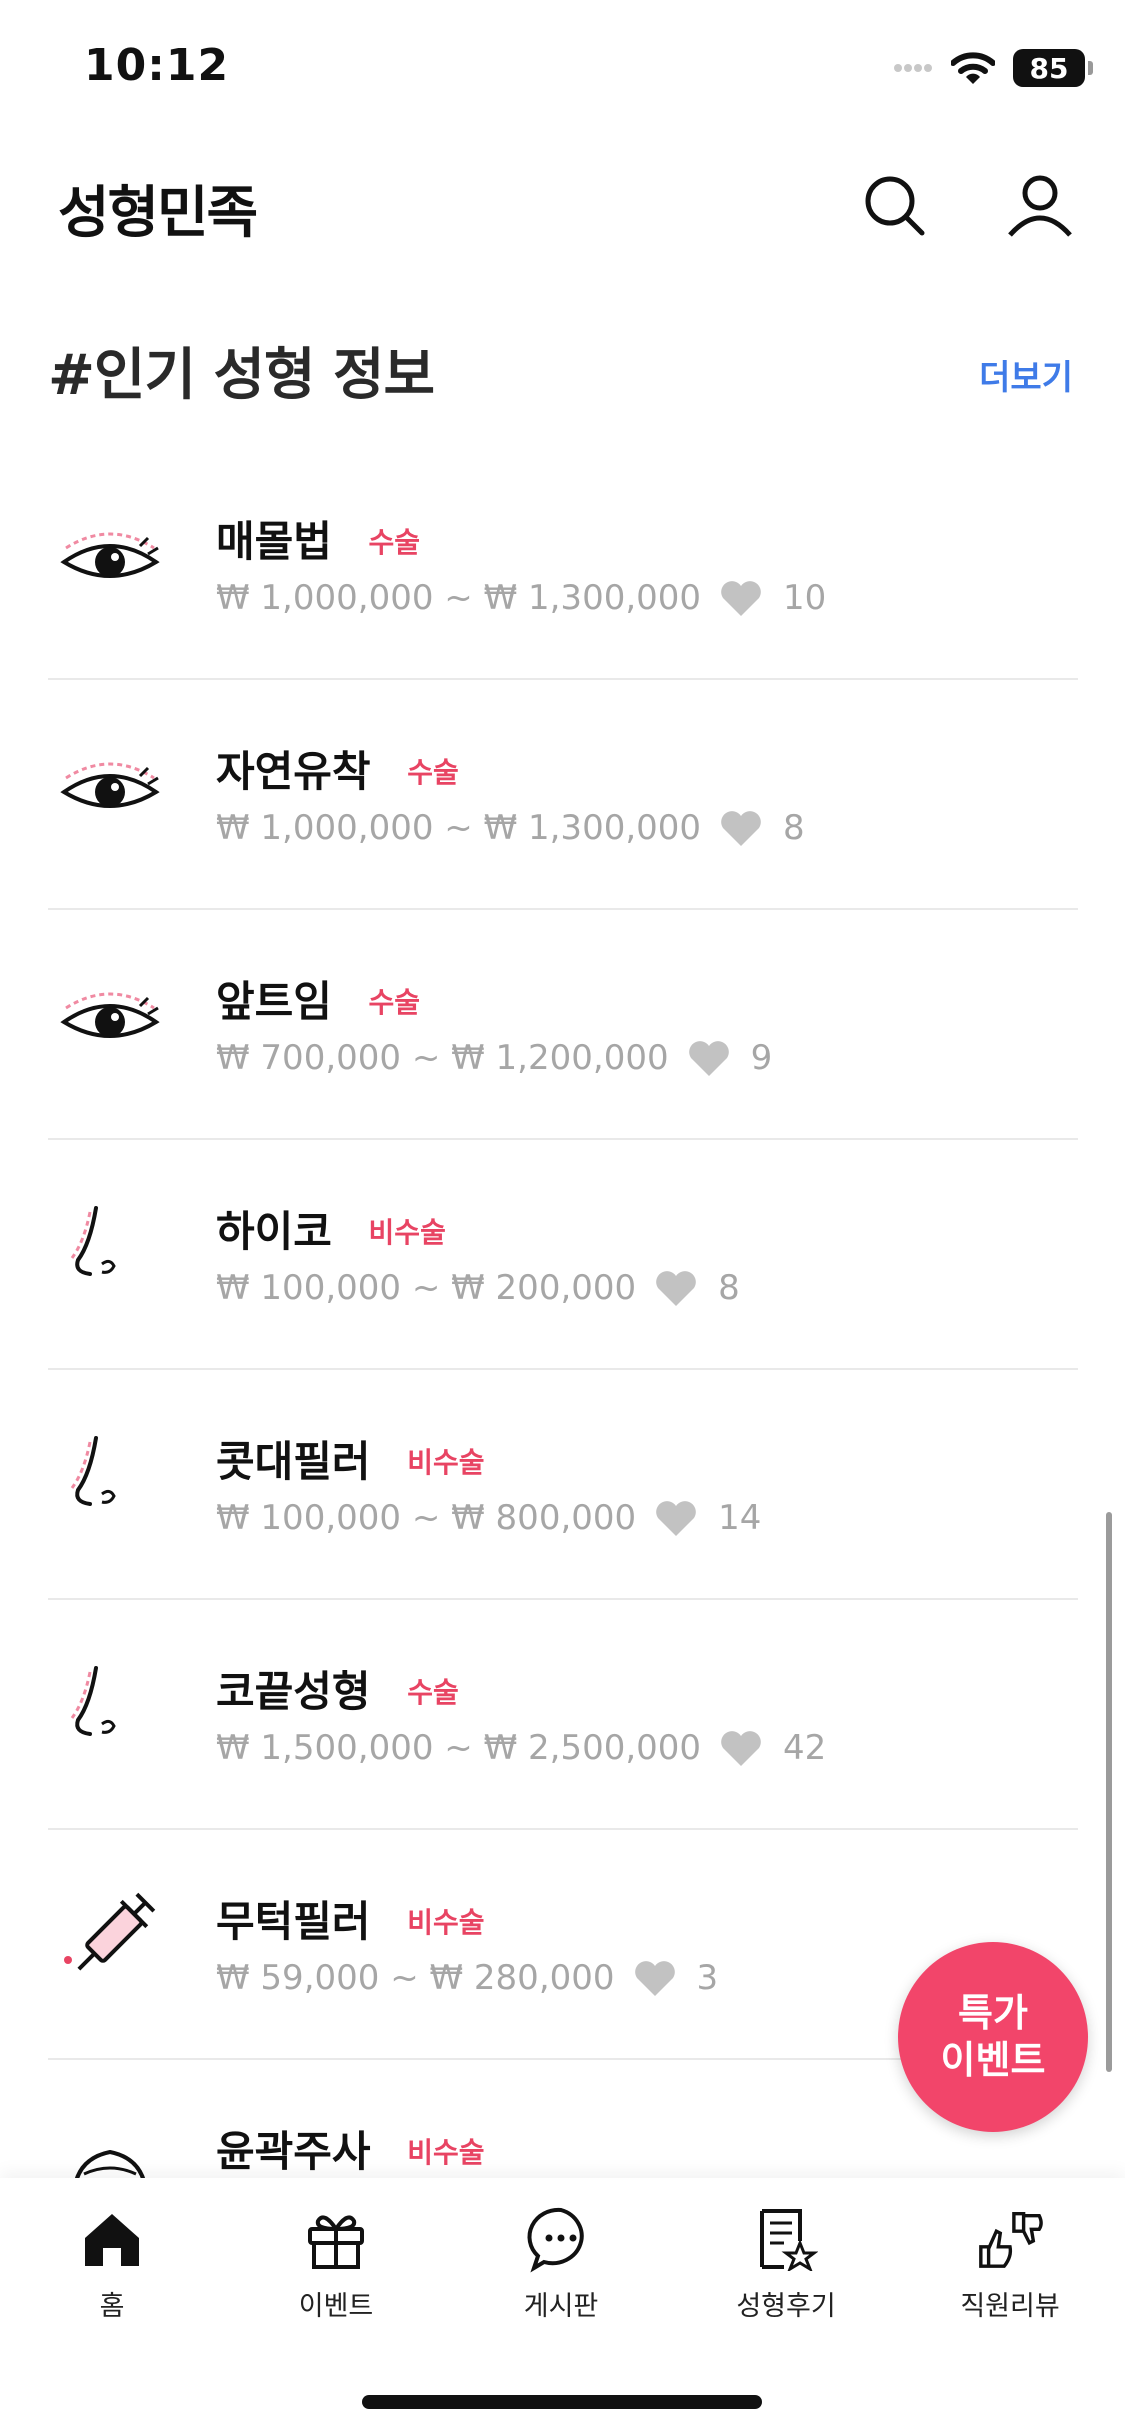 This screenshot has height=2436, width=1125. I want to click on item-meta: ₩ 700,000 ~ ₩ 1,200,000 9, so click(494, 1058).